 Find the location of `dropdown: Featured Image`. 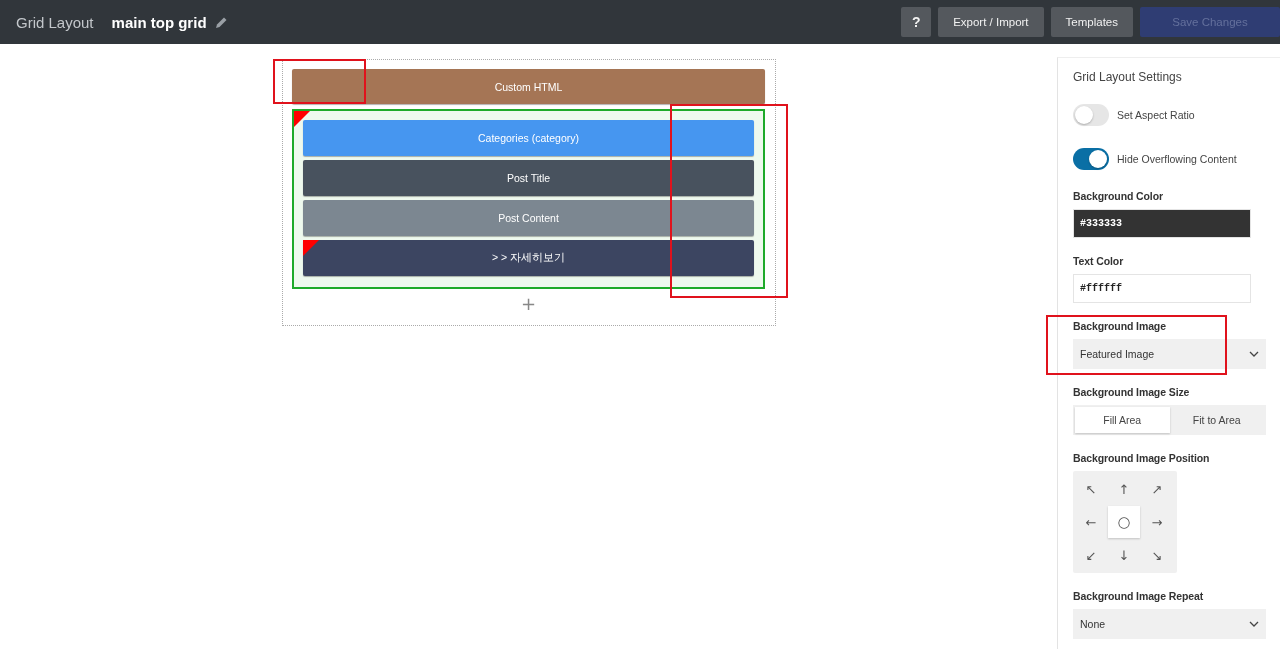

dropdown: Featured Image is located at coordinates (1169, 354).